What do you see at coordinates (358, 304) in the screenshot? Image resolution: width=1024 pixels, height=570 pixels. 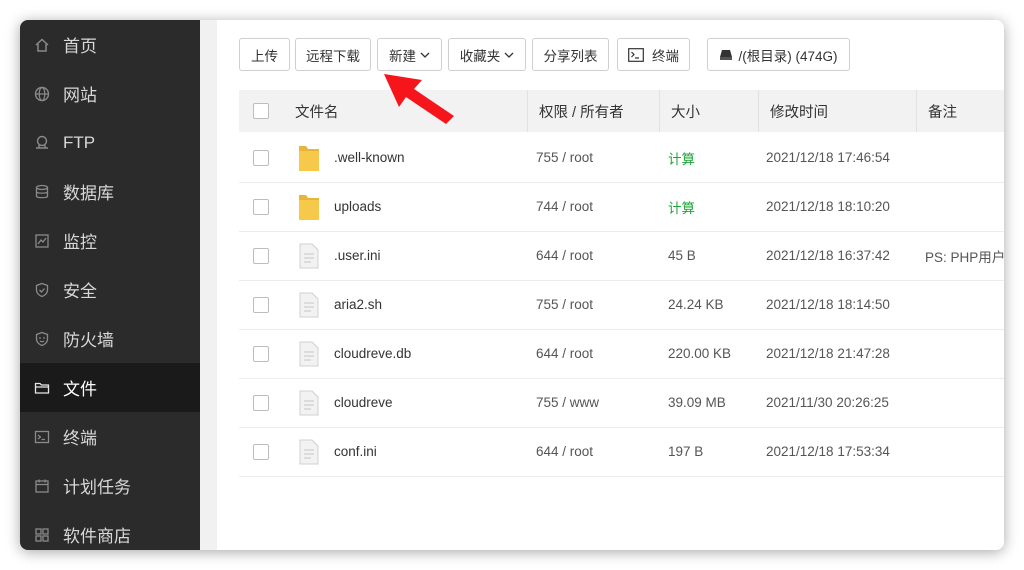 I see `file-name-link: aria2.sh` at bounding box center [358, 304].